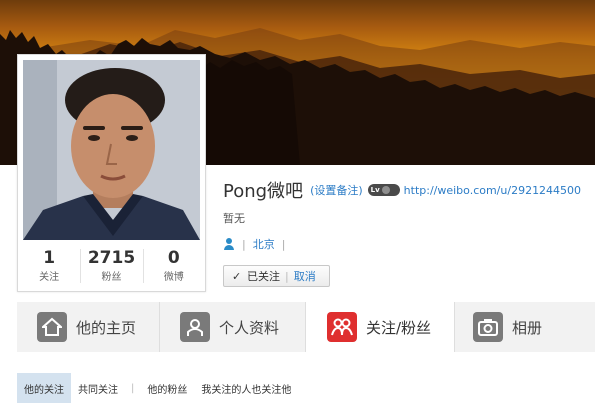  I want to click on tab-album: 相册, so click(525, 327).